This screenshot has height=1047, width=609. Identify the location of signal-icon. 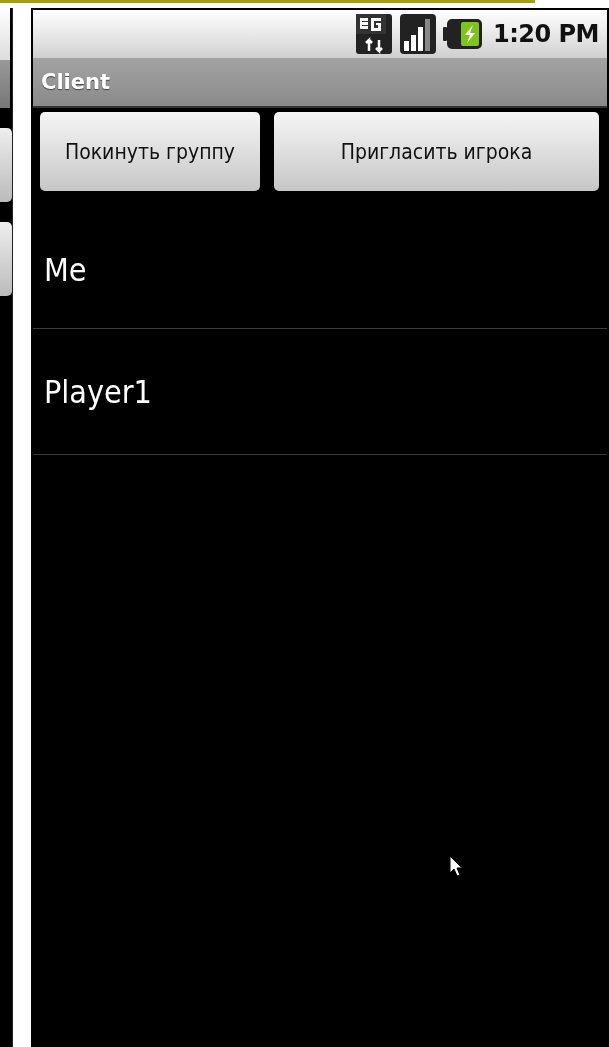
(417, 34).